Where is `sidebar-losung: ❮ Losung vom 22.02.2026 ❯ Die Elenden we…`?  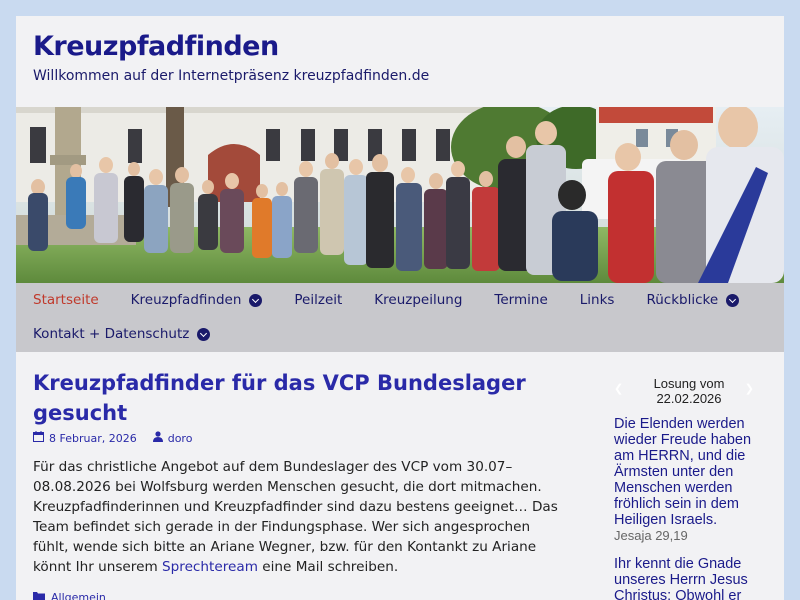
sidebar-losung: ❮ Losung vom 22.02.2026 ❯ Die Elenden we… is located at coordinates (689, 476).